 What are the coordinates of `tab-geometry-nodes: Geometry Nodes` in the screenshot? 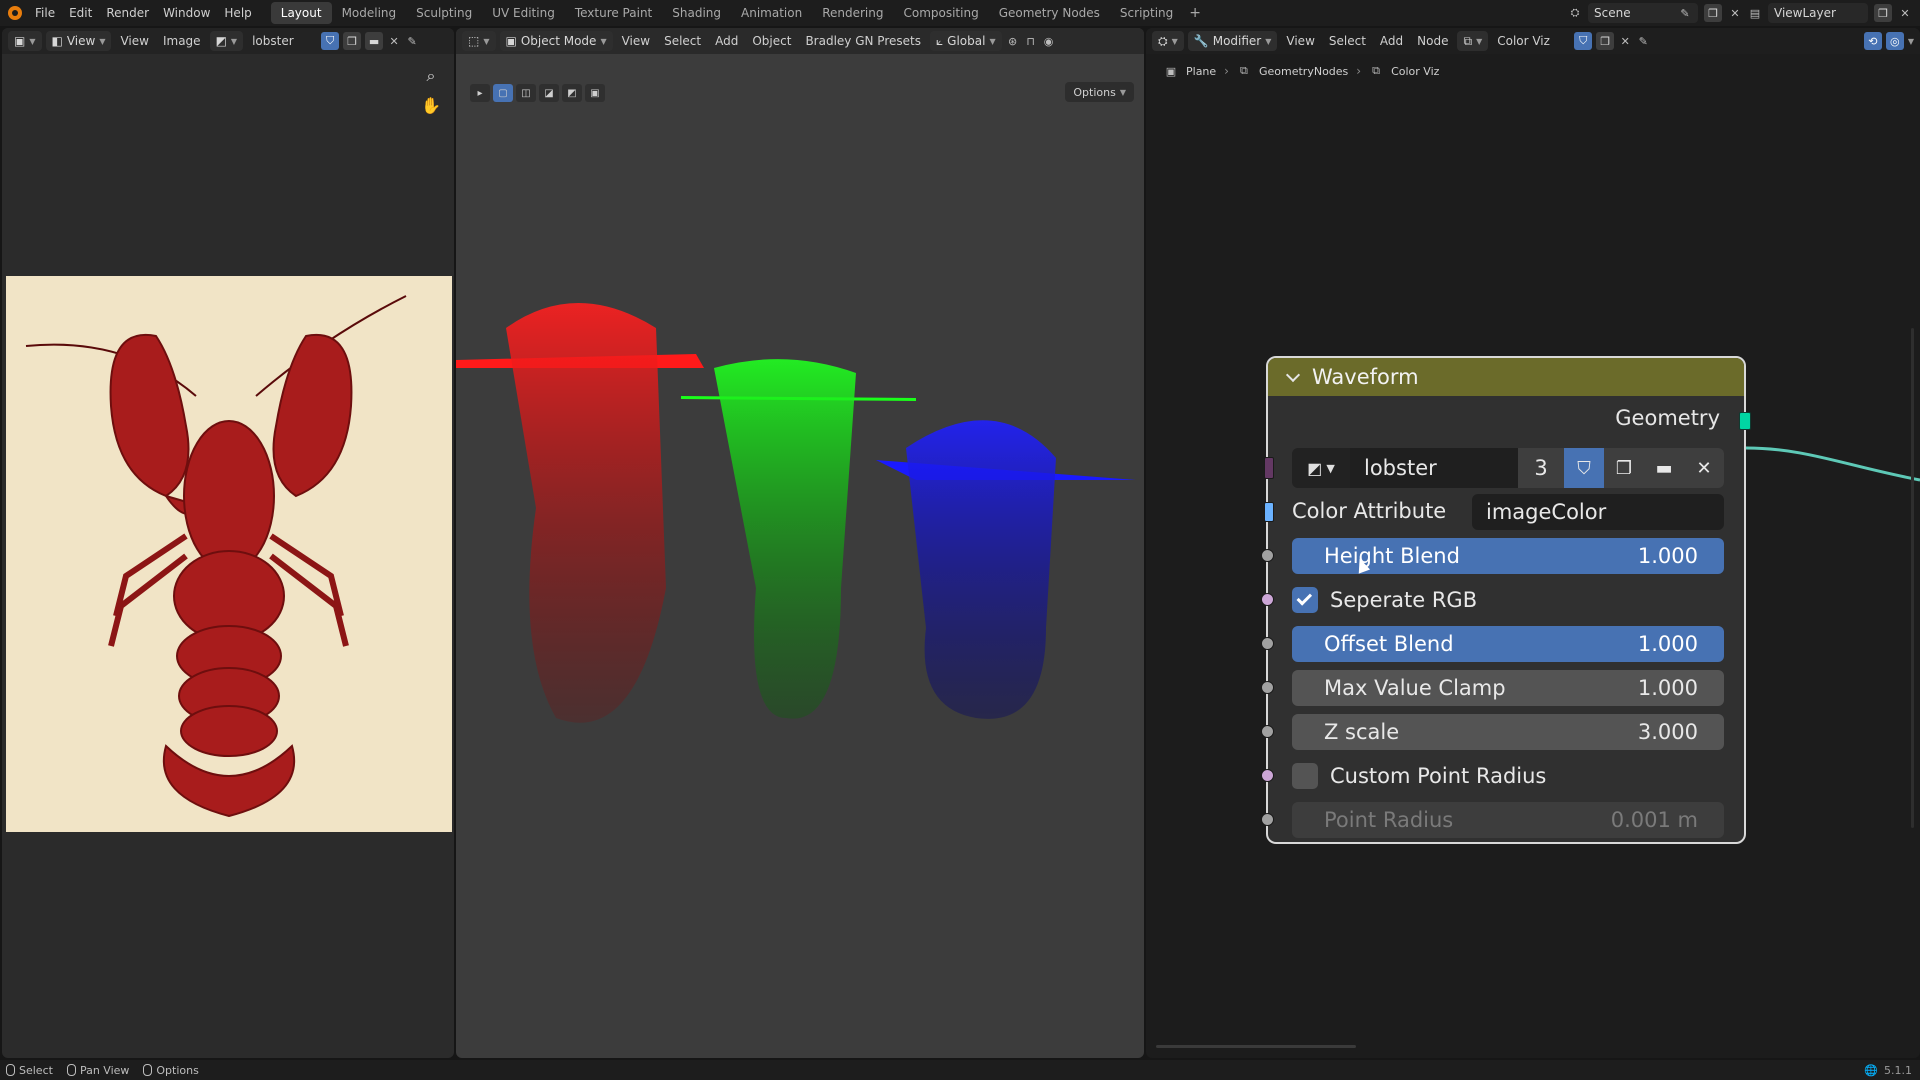 It's located at (1049, 13).